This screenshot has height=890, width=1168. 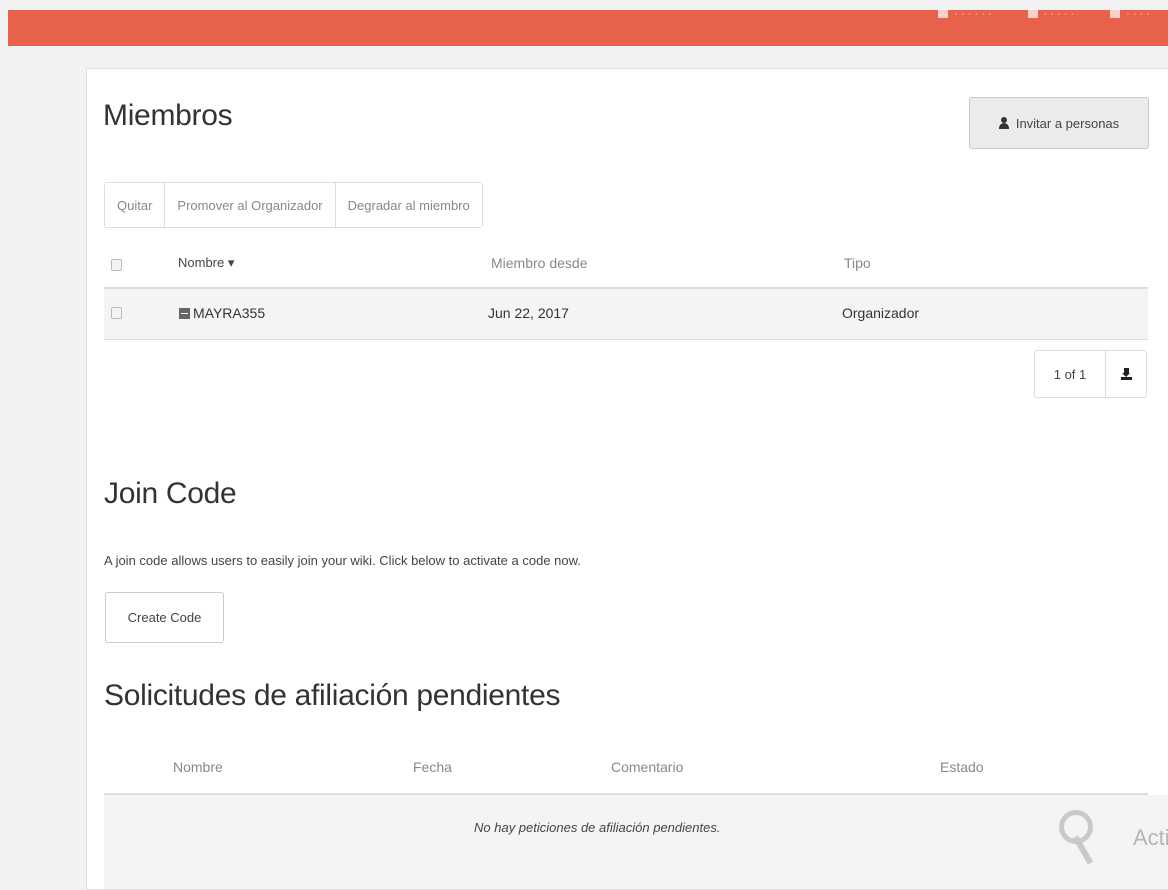 What do you see at coordinates (408, 205) in the screenshot?
I see `demote-member-button: Degradar al miembro` at bounding box center [408, 205].